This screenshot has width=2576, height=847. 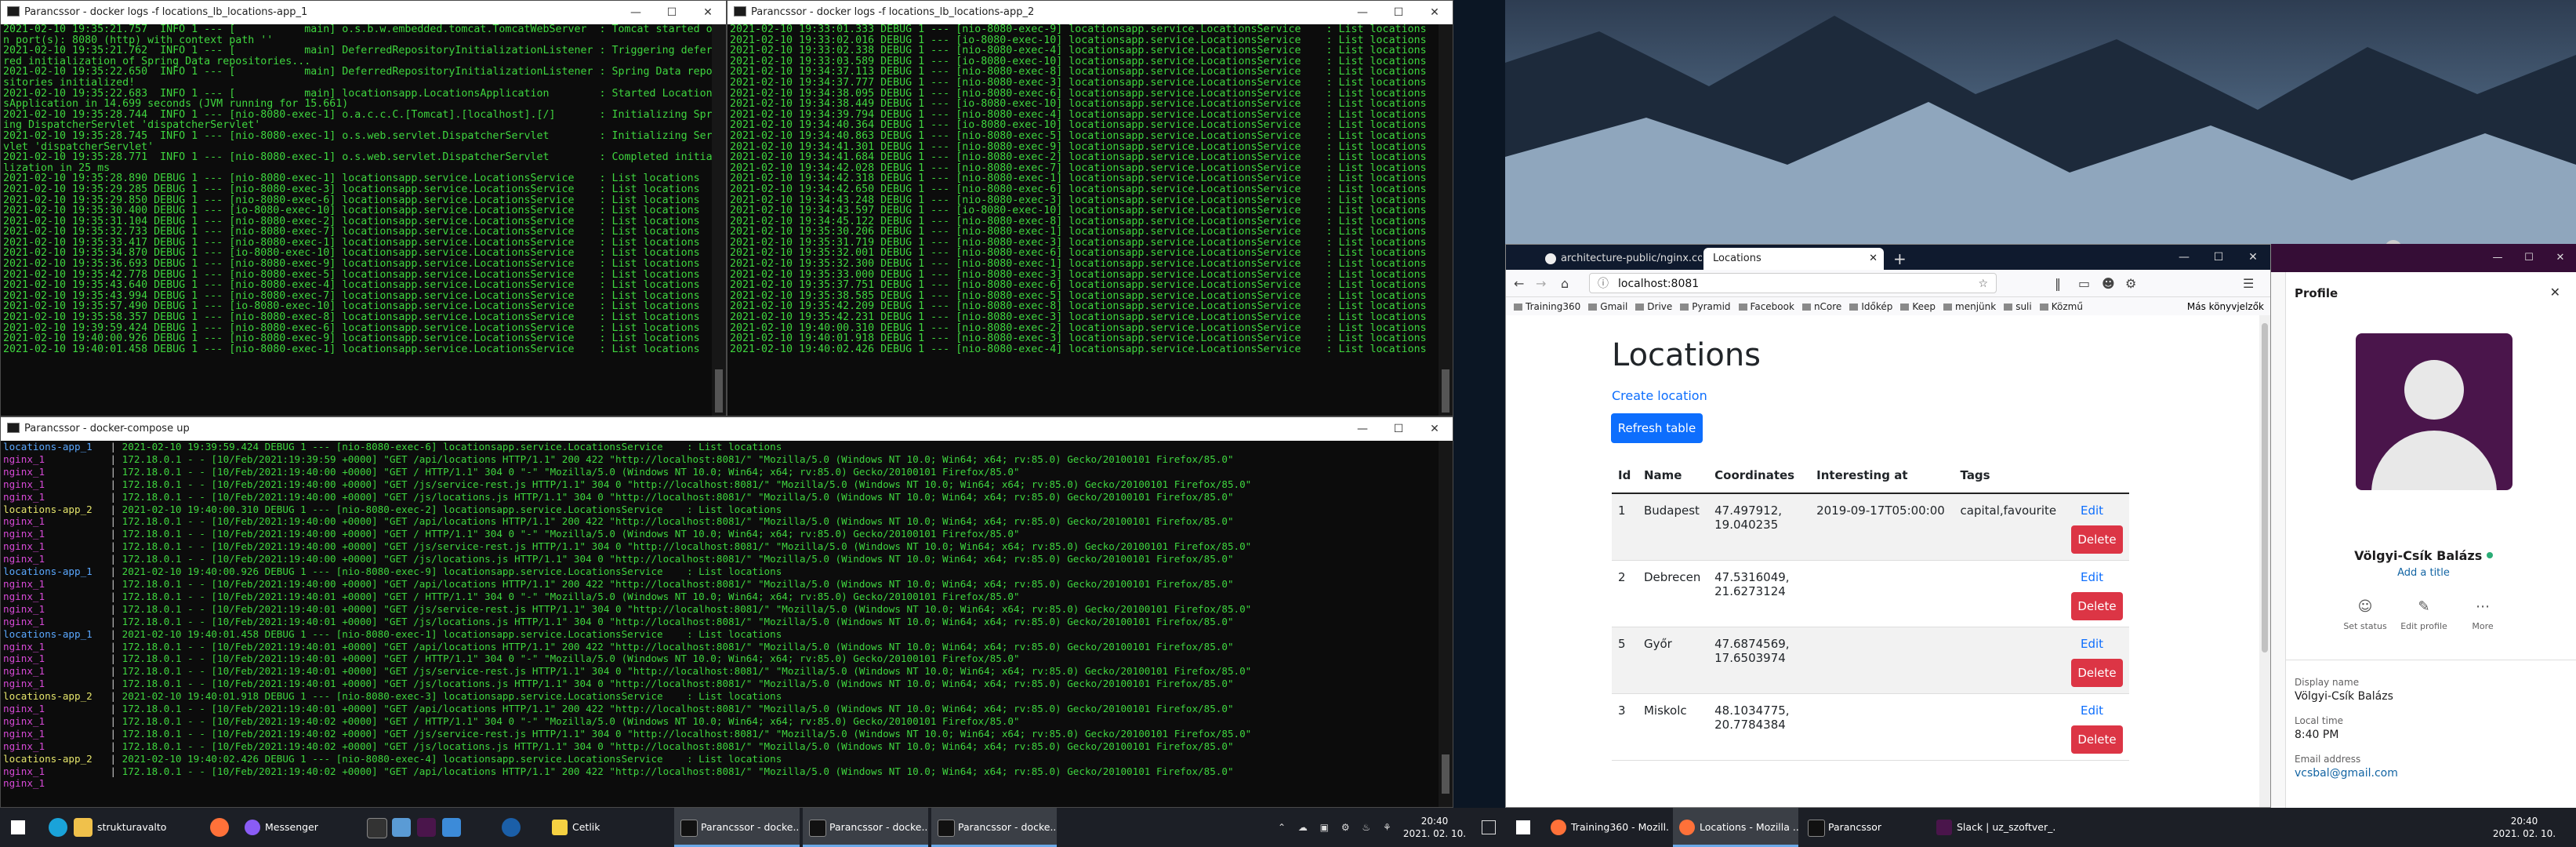 What do you see at coordinates (1657, 428) in the screenshot?
I see `refresh-table-button: Refresh table` at bounding box center [1657, 428].